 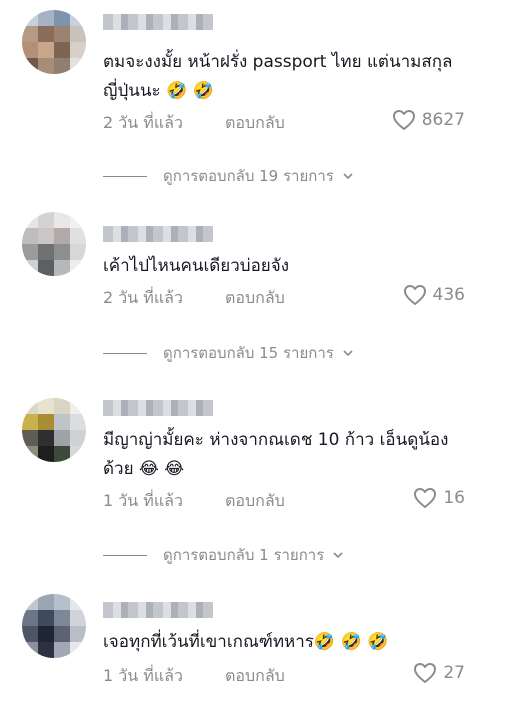 What do you see at coordinates (439, 498) in the screenshot?
I see `like-button: 16` at bounding box center [439, 498].